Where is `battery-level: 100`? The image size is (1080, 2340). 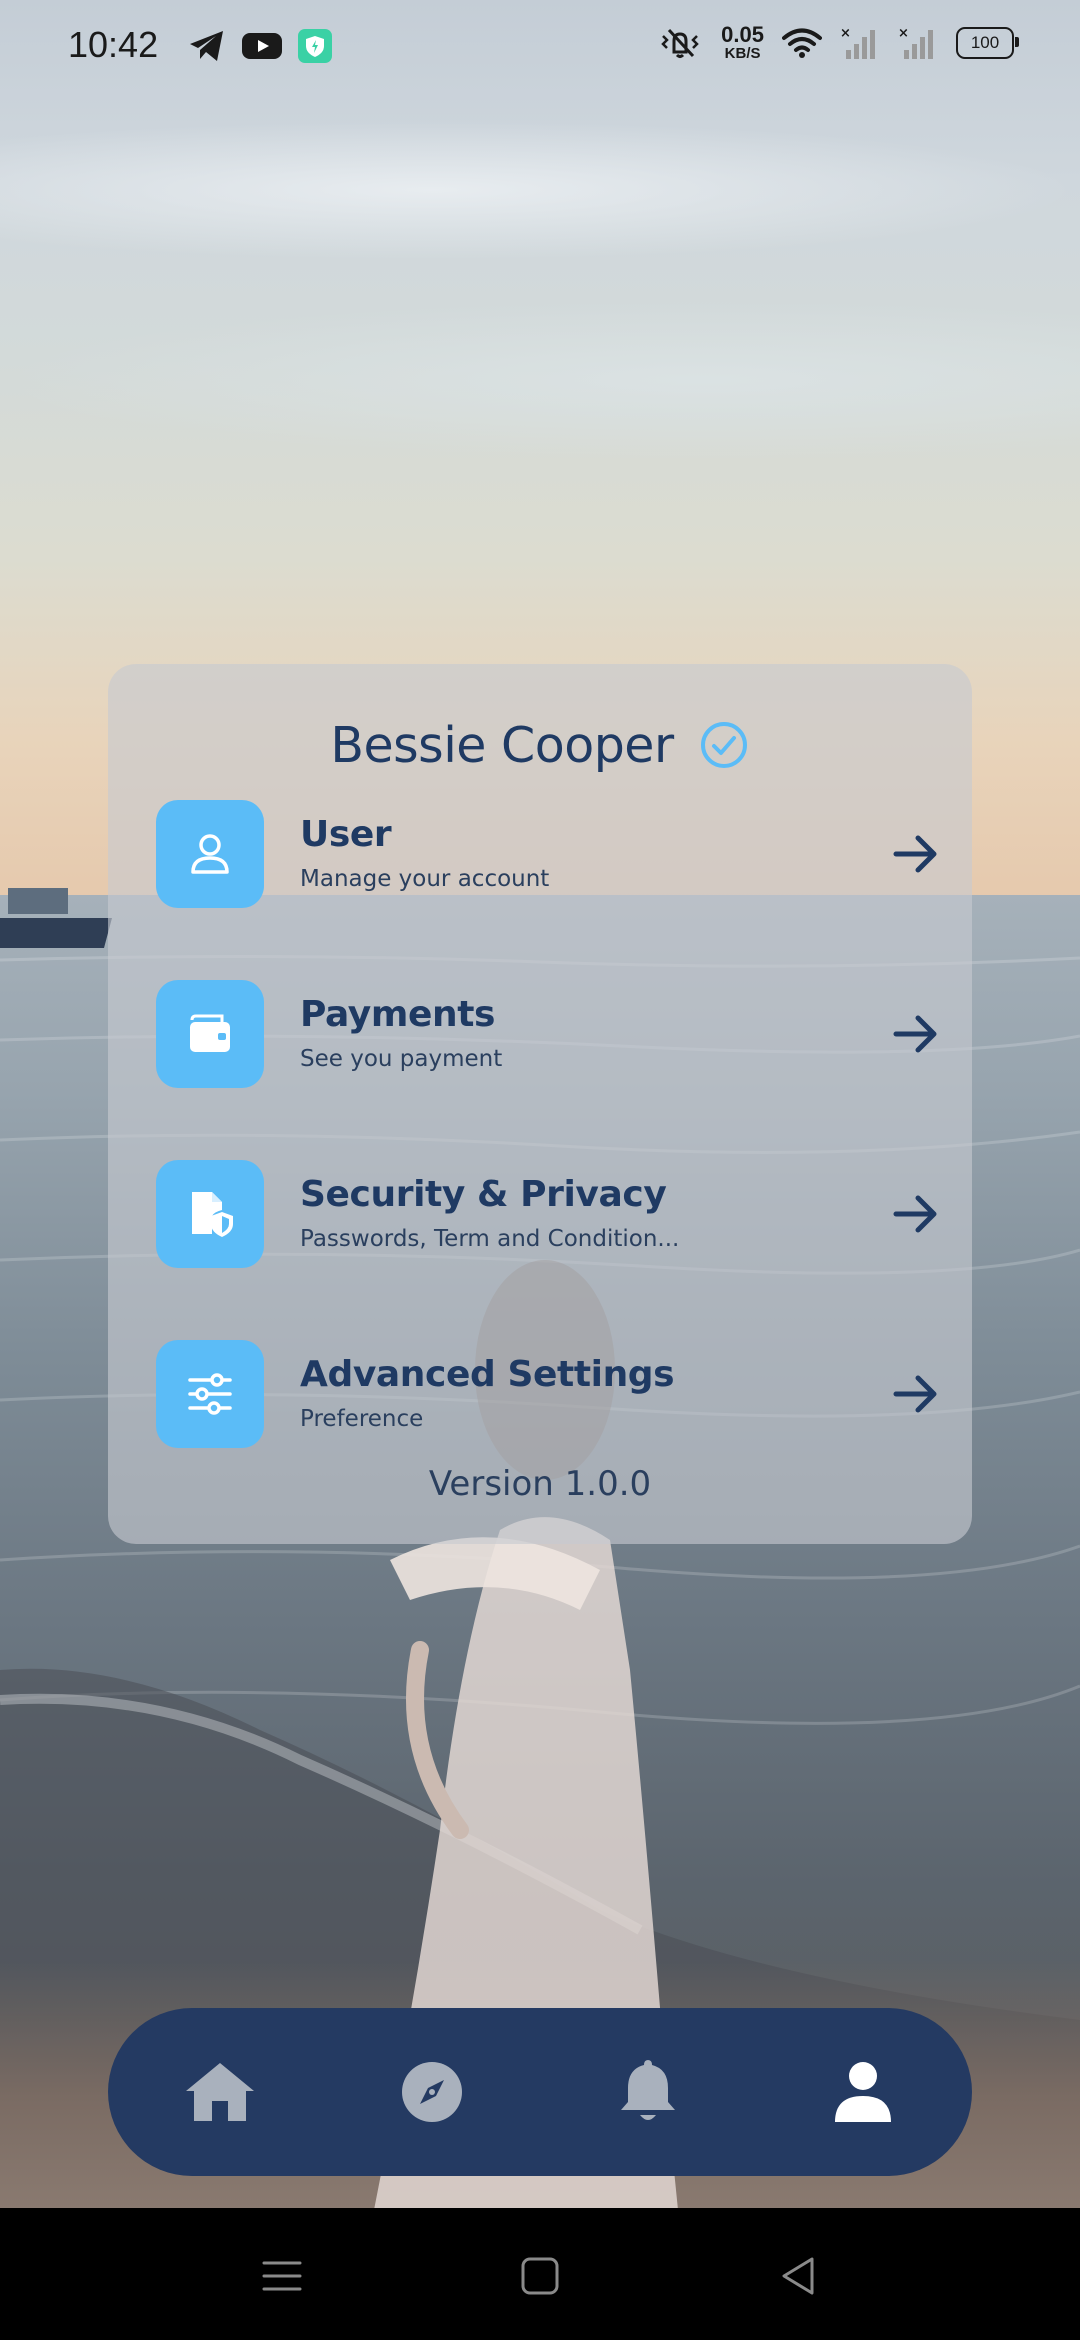
battery-level: 100 is located at coordinates (985, 42).